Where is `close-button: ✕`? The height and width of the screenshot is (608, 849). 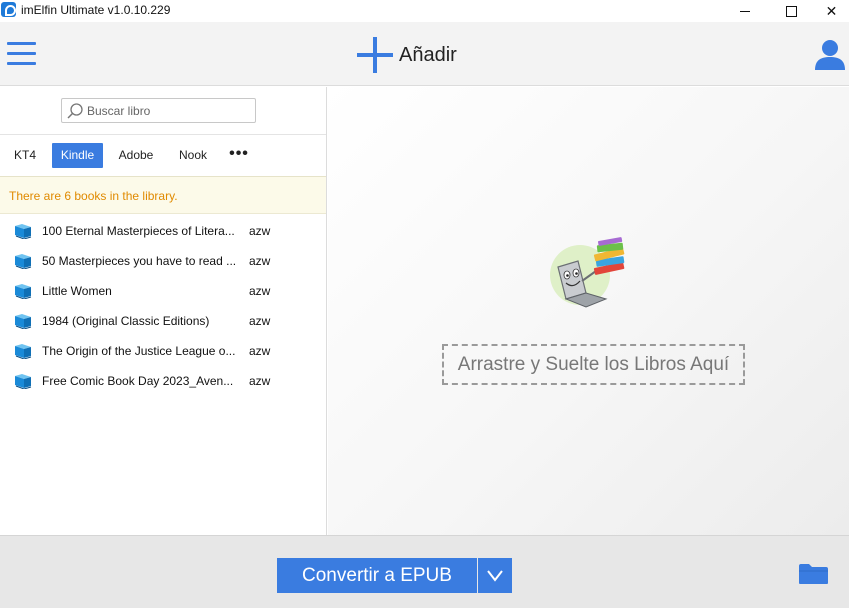
close-button: ✕ is located at coordinates (831, 11).